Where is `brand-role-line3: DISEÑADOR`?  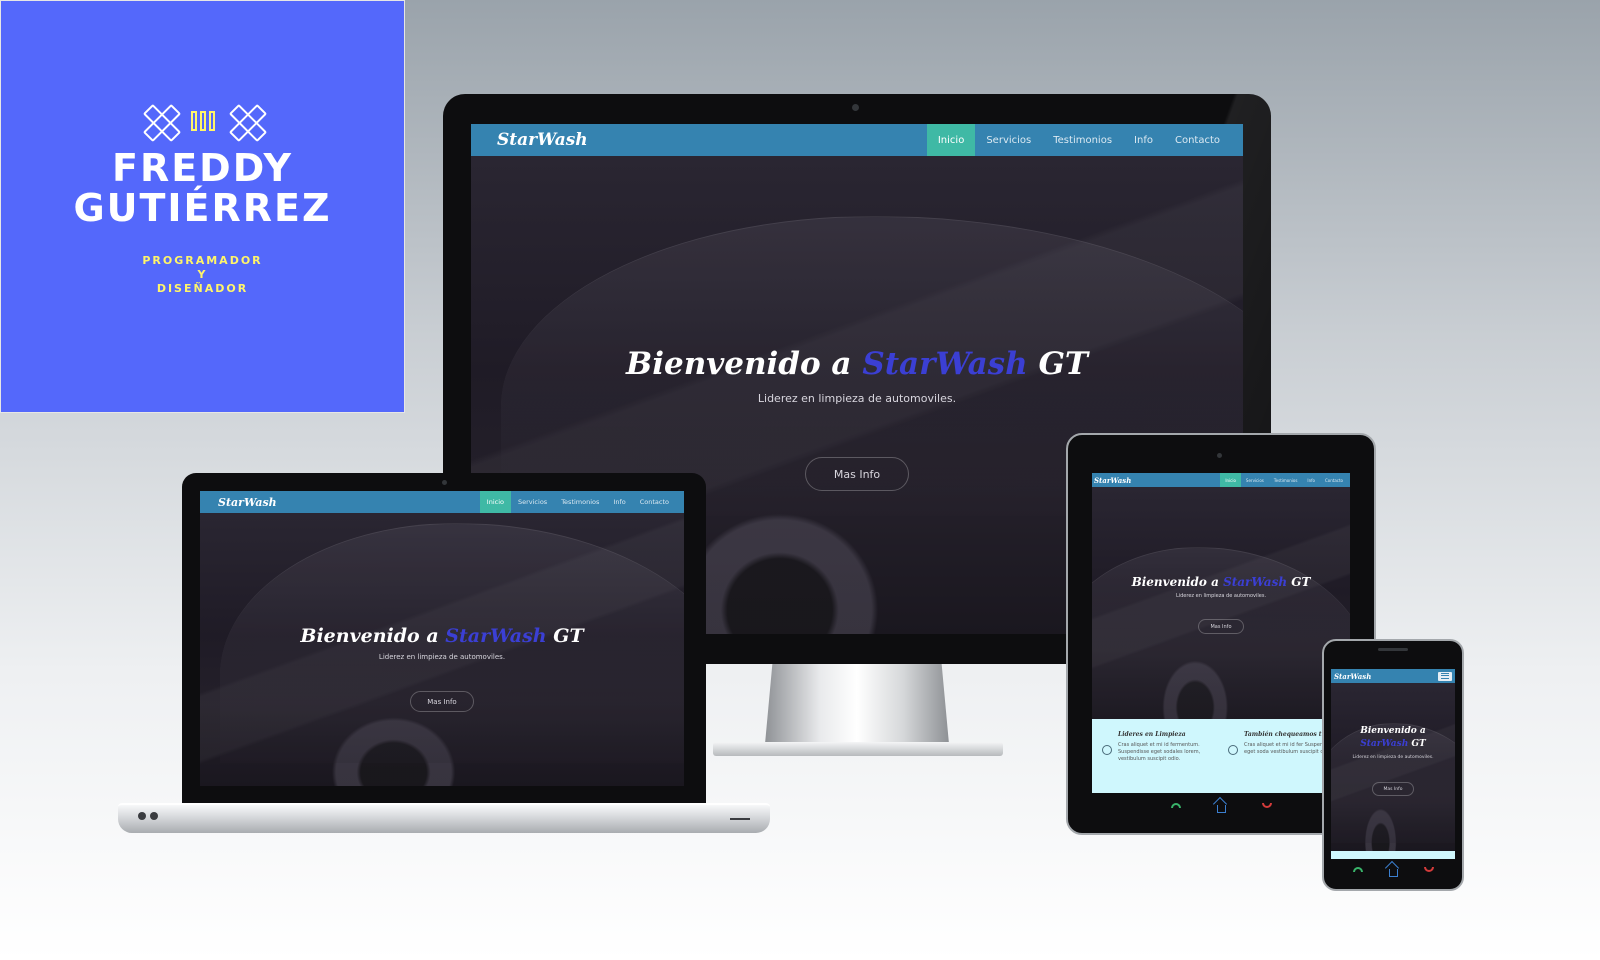 brand-role-line3: DISEÑADOR is located at coordinates (202, 288).